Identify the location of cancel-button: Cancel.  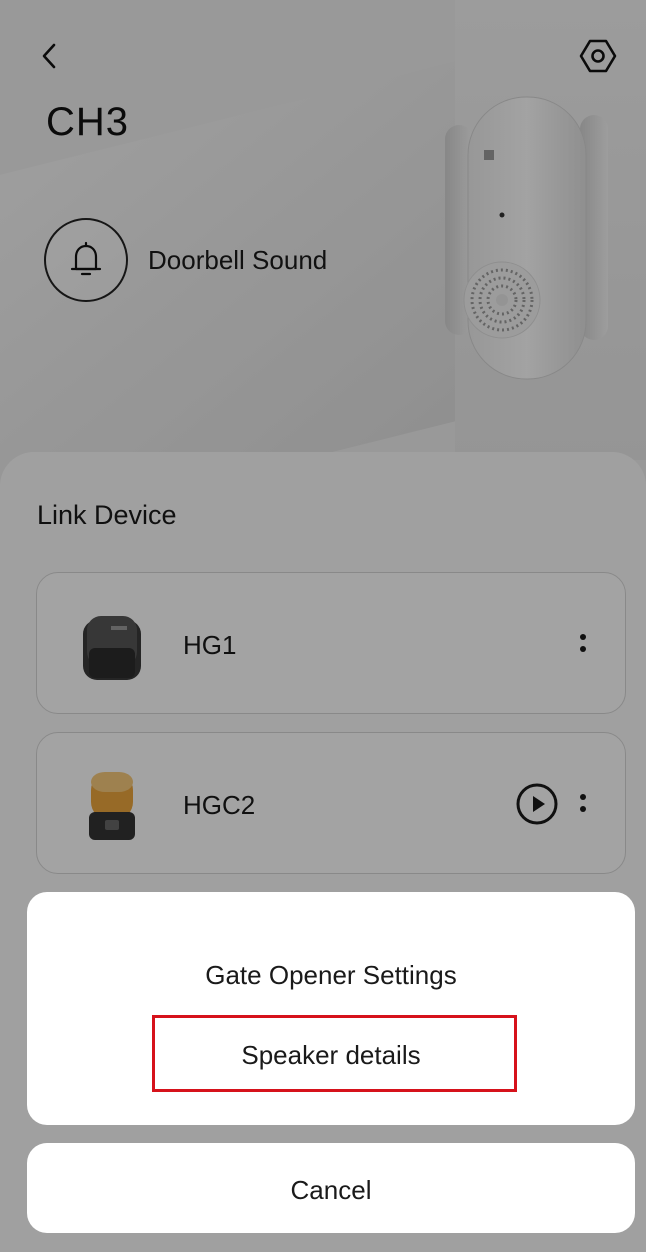
(331, 1188).